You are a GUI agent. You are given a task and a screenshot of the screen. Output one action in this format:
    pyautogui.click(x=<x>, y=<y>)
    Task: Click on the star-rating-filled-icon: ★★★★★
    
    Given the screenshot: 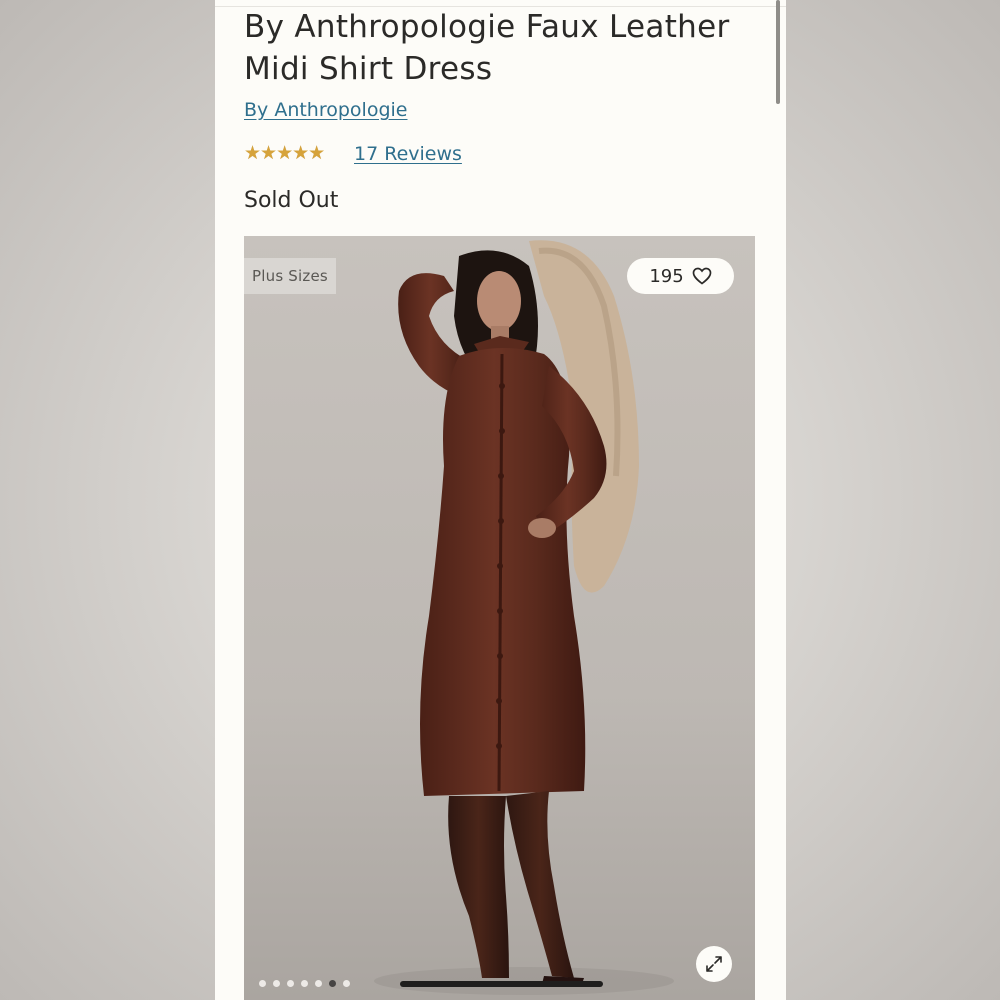 What is the action you would take?
    pyautogui.click(x=284, y=153)
    